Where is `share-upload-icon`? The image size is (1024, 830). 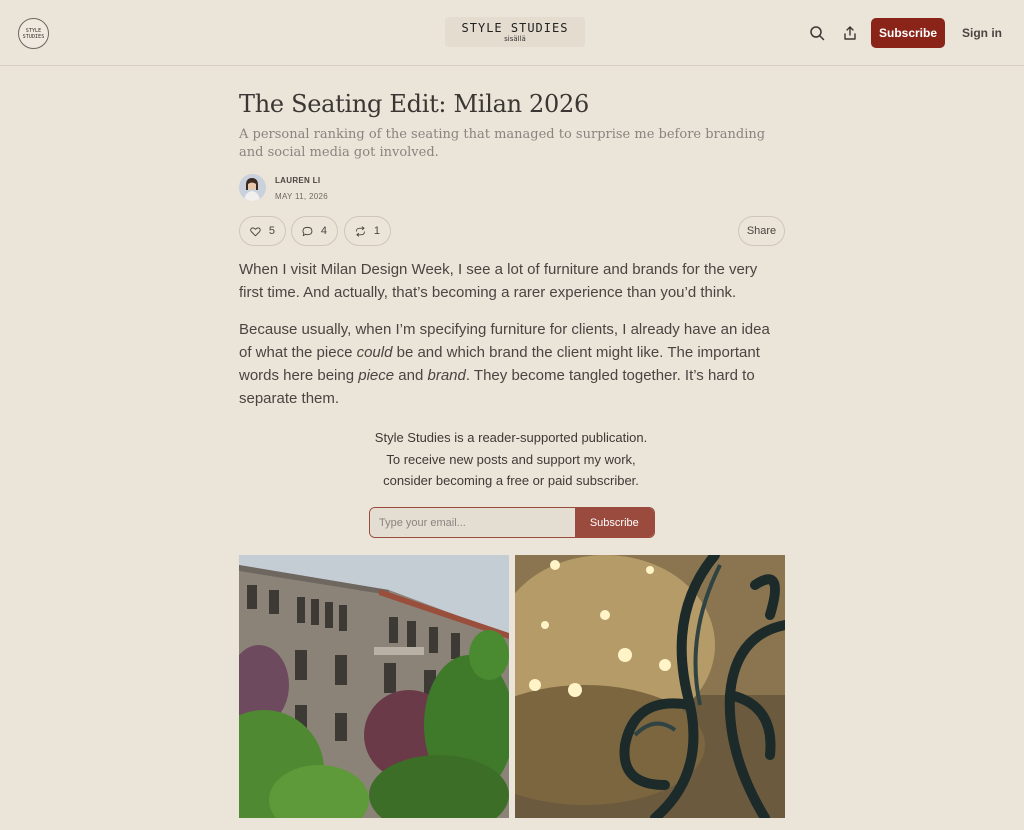 share-upload-icon is located at coordinates (850, 33).